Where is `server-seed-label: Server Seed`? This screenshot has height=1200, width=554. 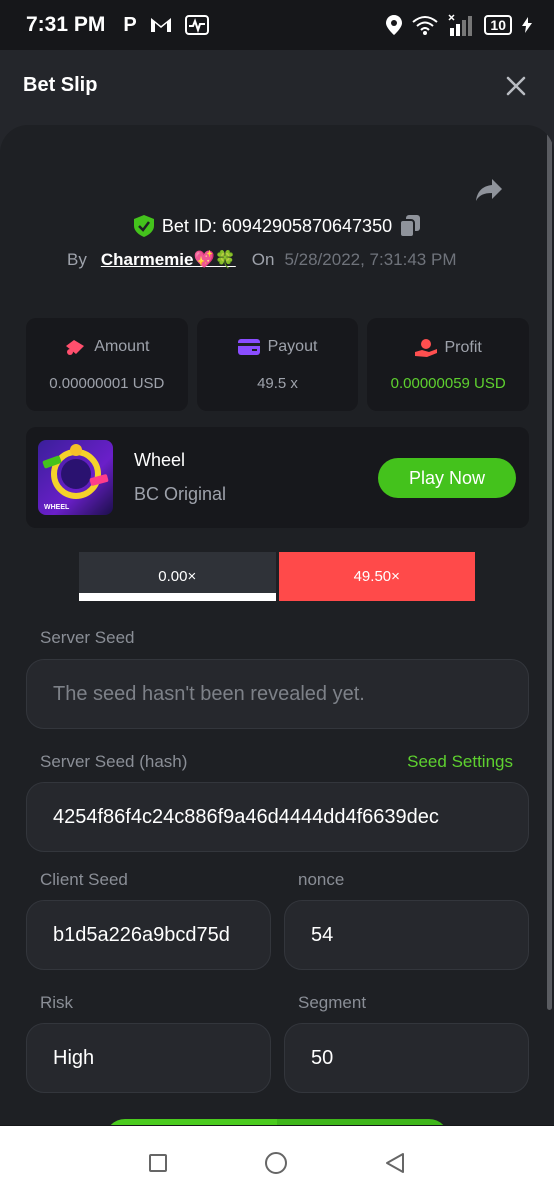 server-seed-label: Server Seed is located at coordinates (87, 637).